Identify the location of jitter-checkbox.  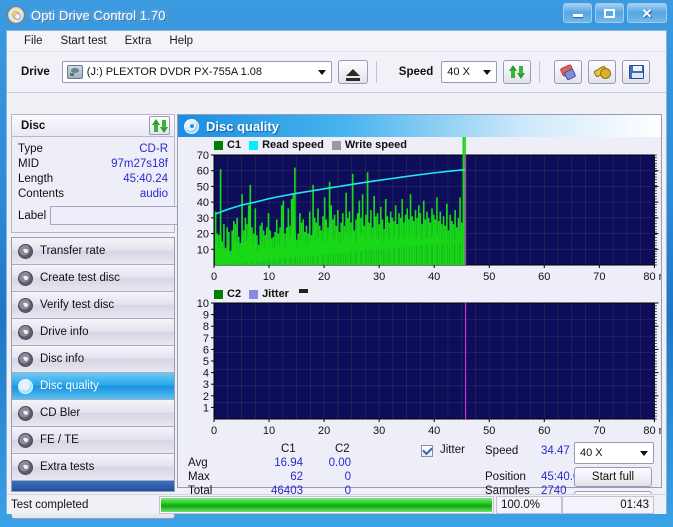
(427, 450).